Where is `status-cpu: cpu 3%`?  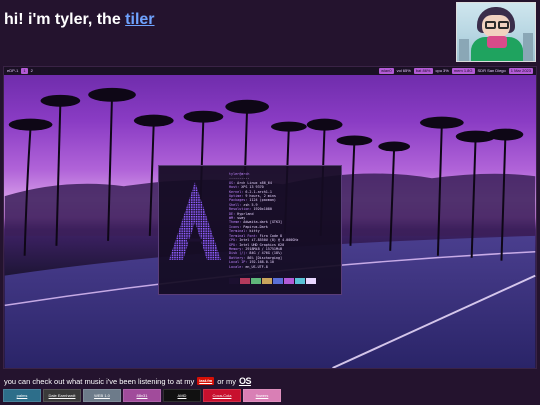
status-cpu: cpu 3% is located at coordinates (442, 70).